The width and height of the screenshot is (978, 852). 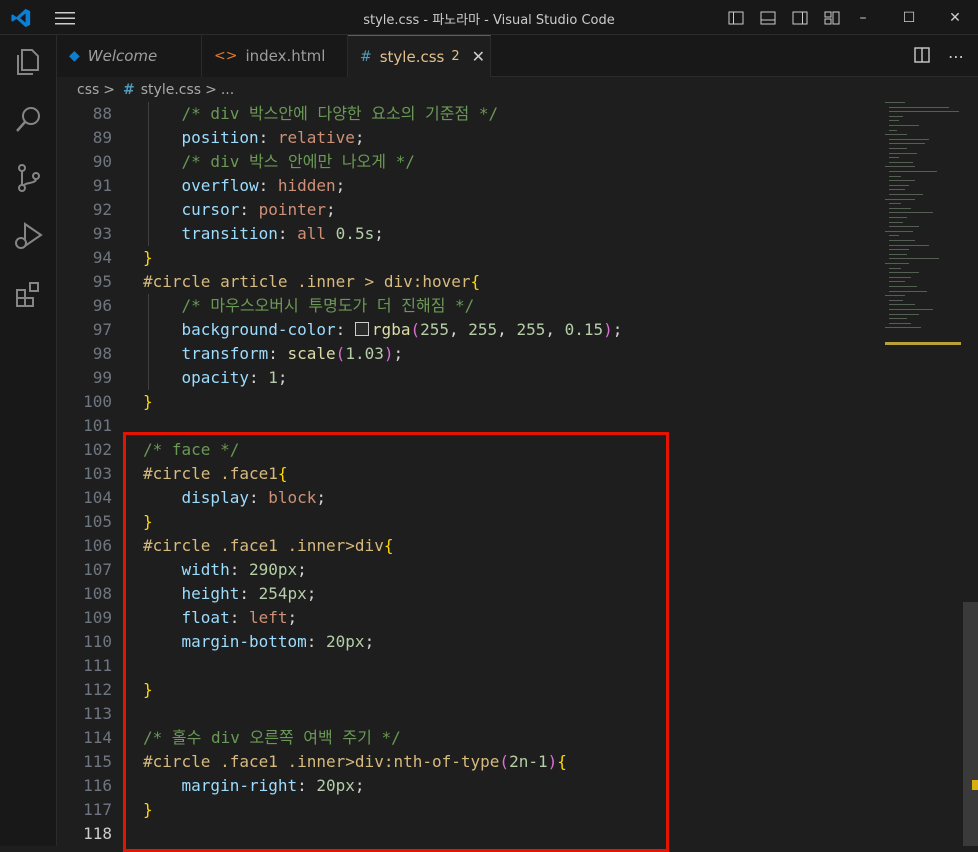 What do you see at coordinates (478, 56) in the screenshot?
I see `close-tab-icon: ✕` at bounding box center [478, 56].